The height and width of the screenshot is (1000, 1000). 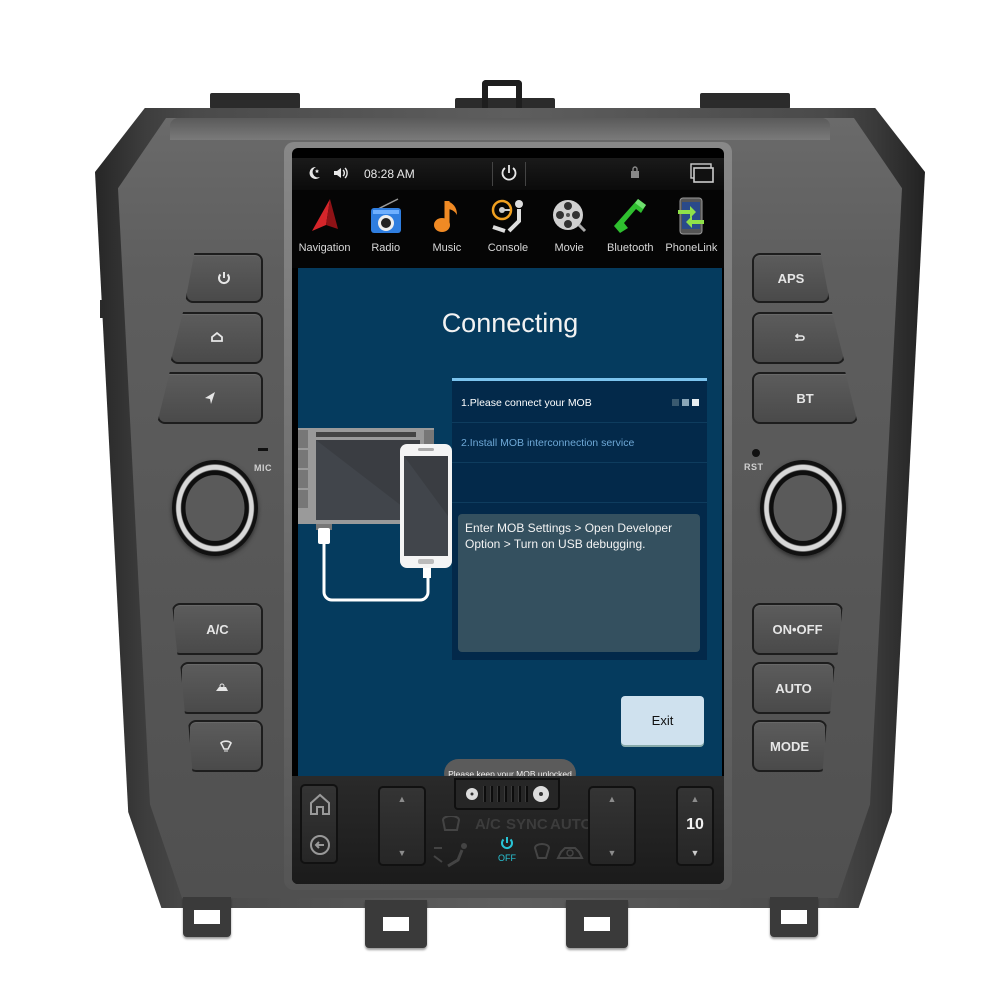 What do you see at coordinates (612, 853) in the screenshot?
I see `right-temp-down-icon: ▼` at bounding box center [612, 853].